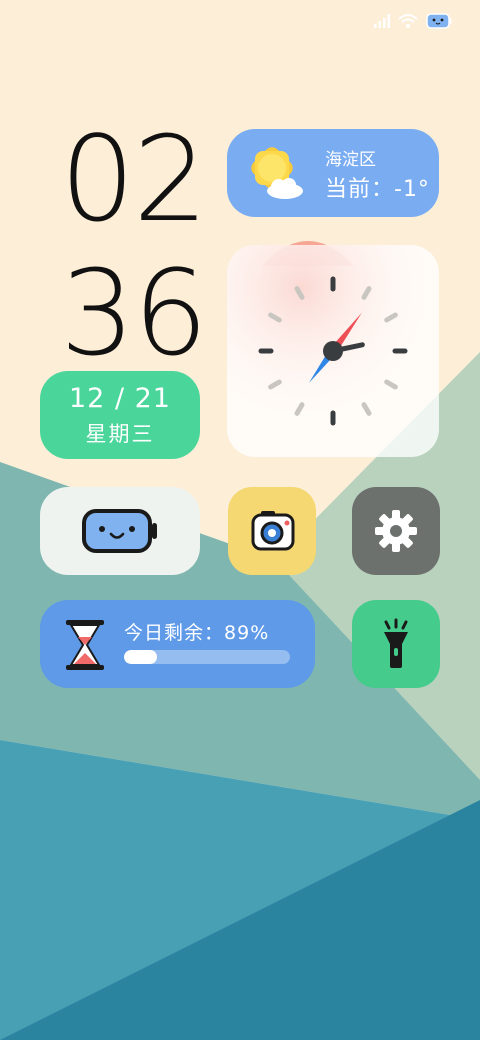 The image size is (480, 1040). Describe the element at coordinates (350, 160) in the screenshot. I see `weather-location: 海淀区` at that location.